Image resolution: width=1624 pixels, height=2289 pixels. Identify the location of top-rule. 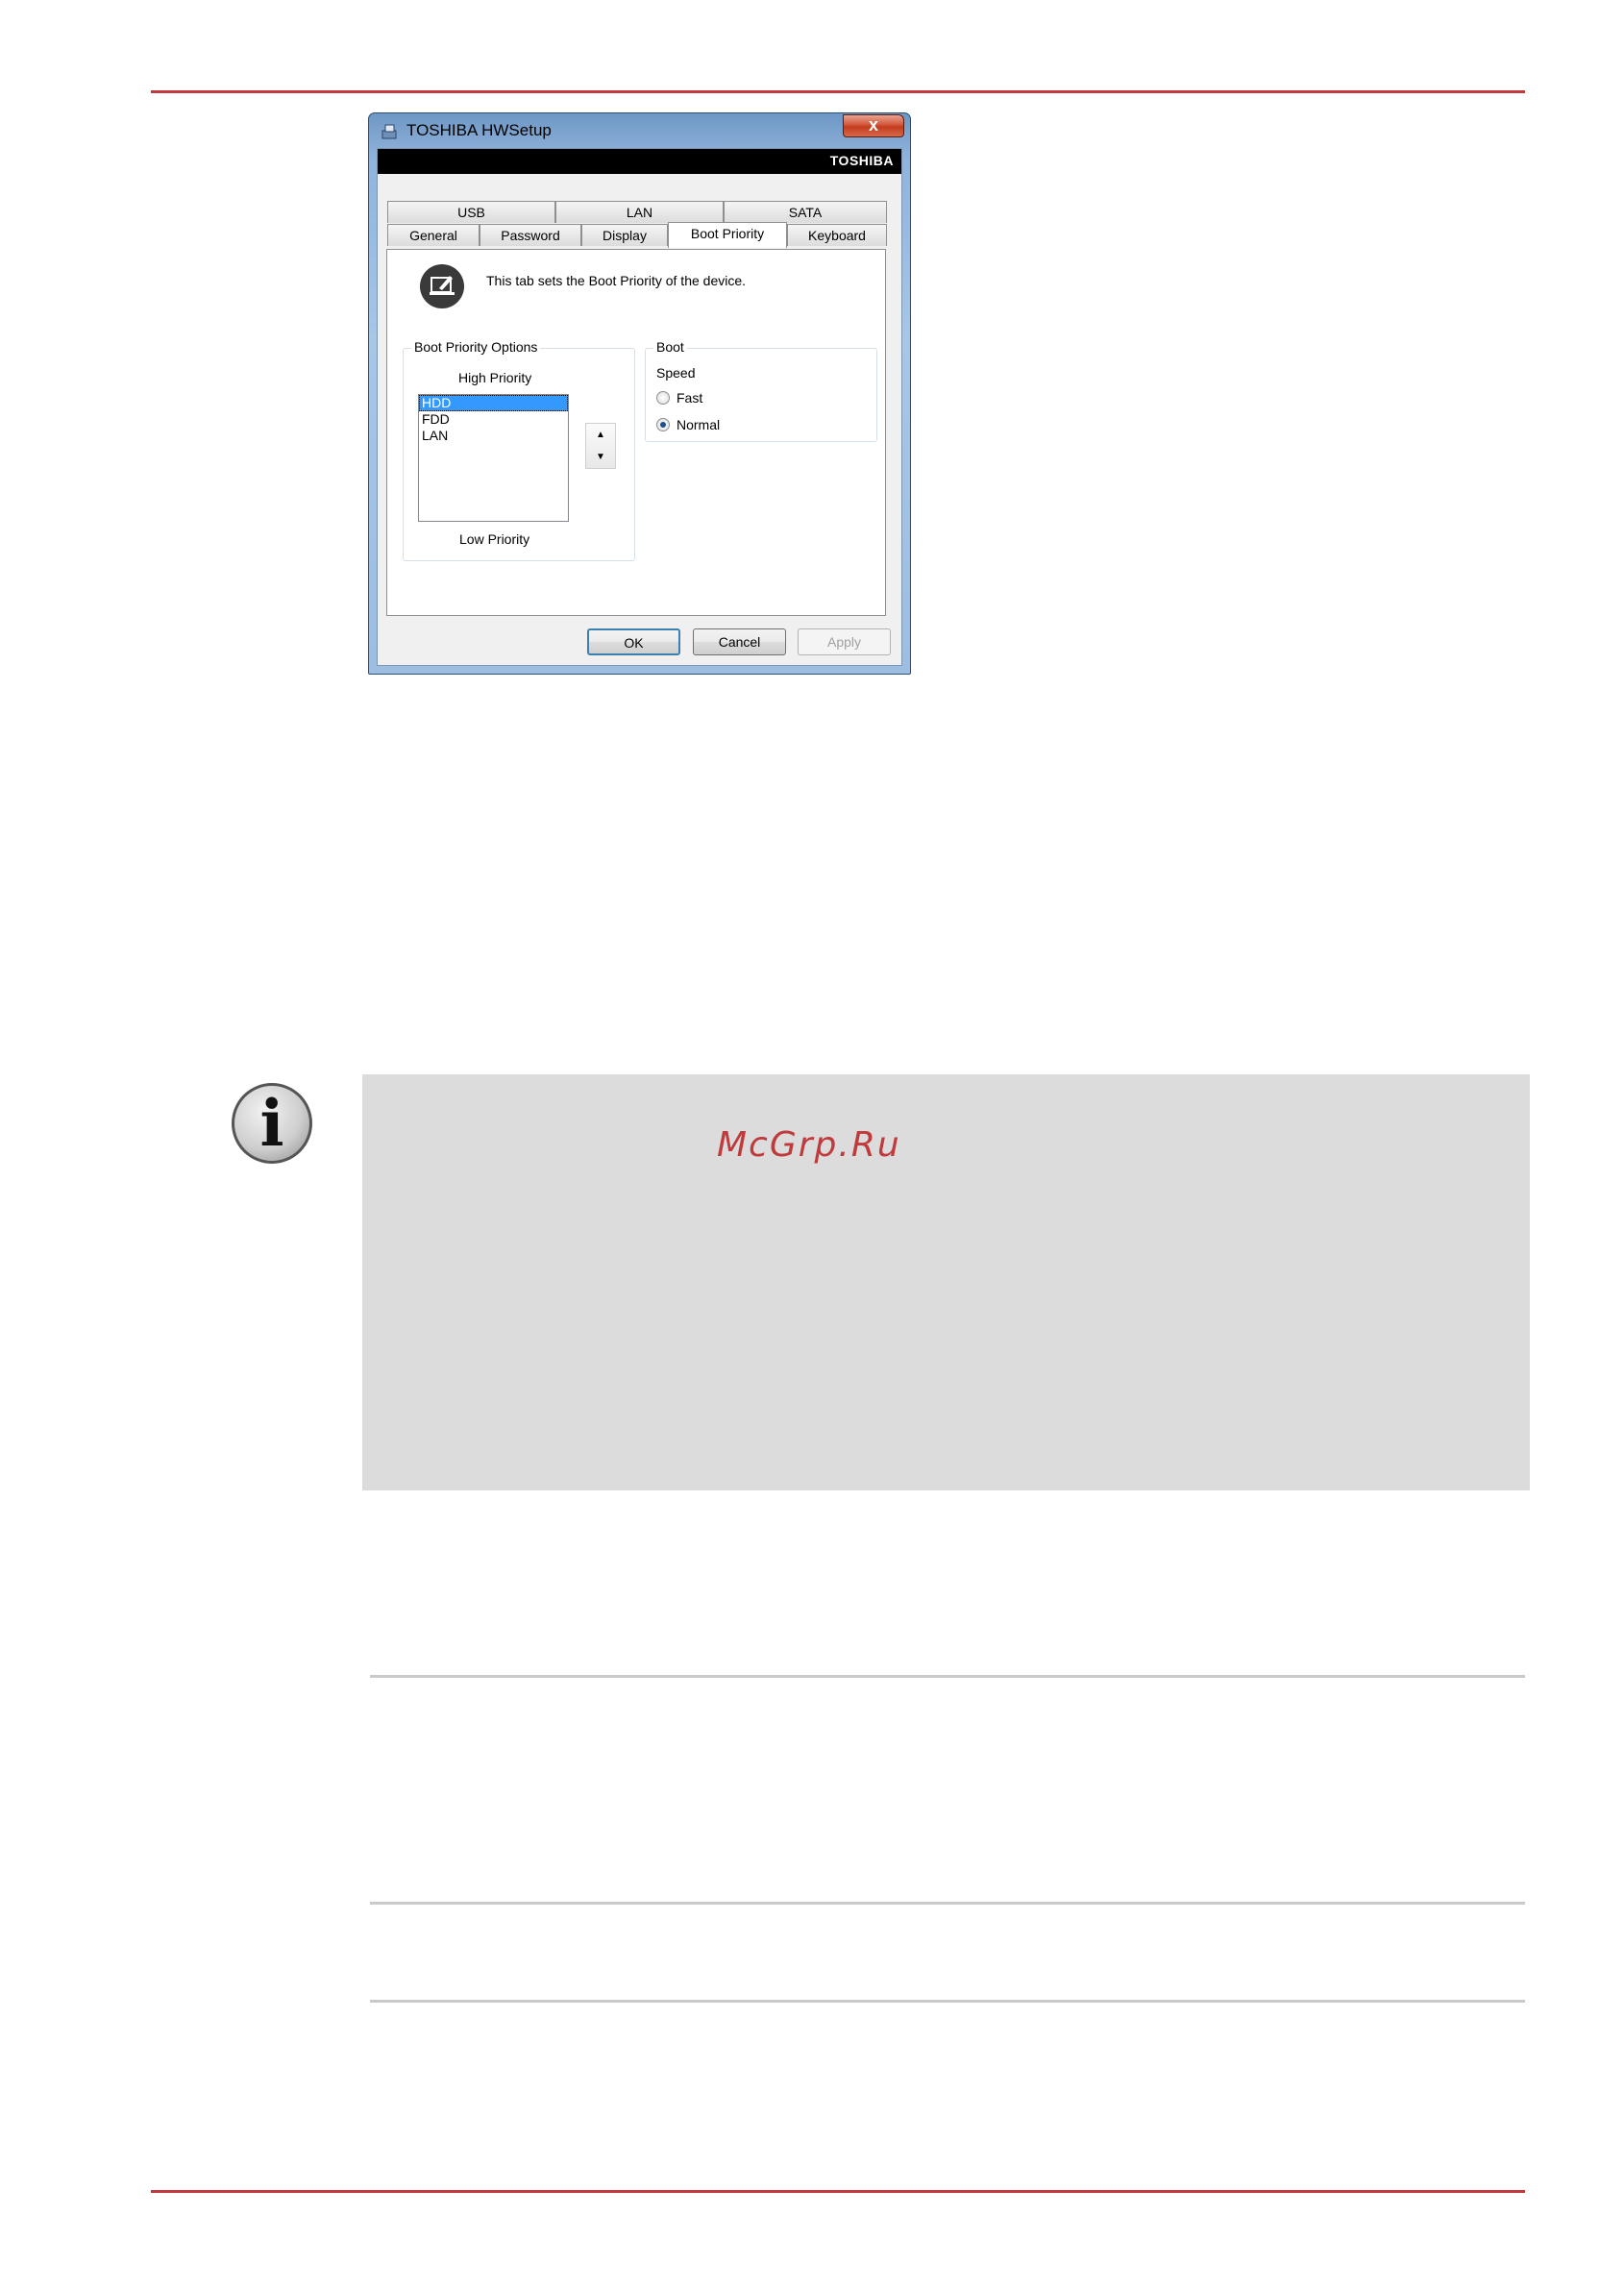
(838, 91).